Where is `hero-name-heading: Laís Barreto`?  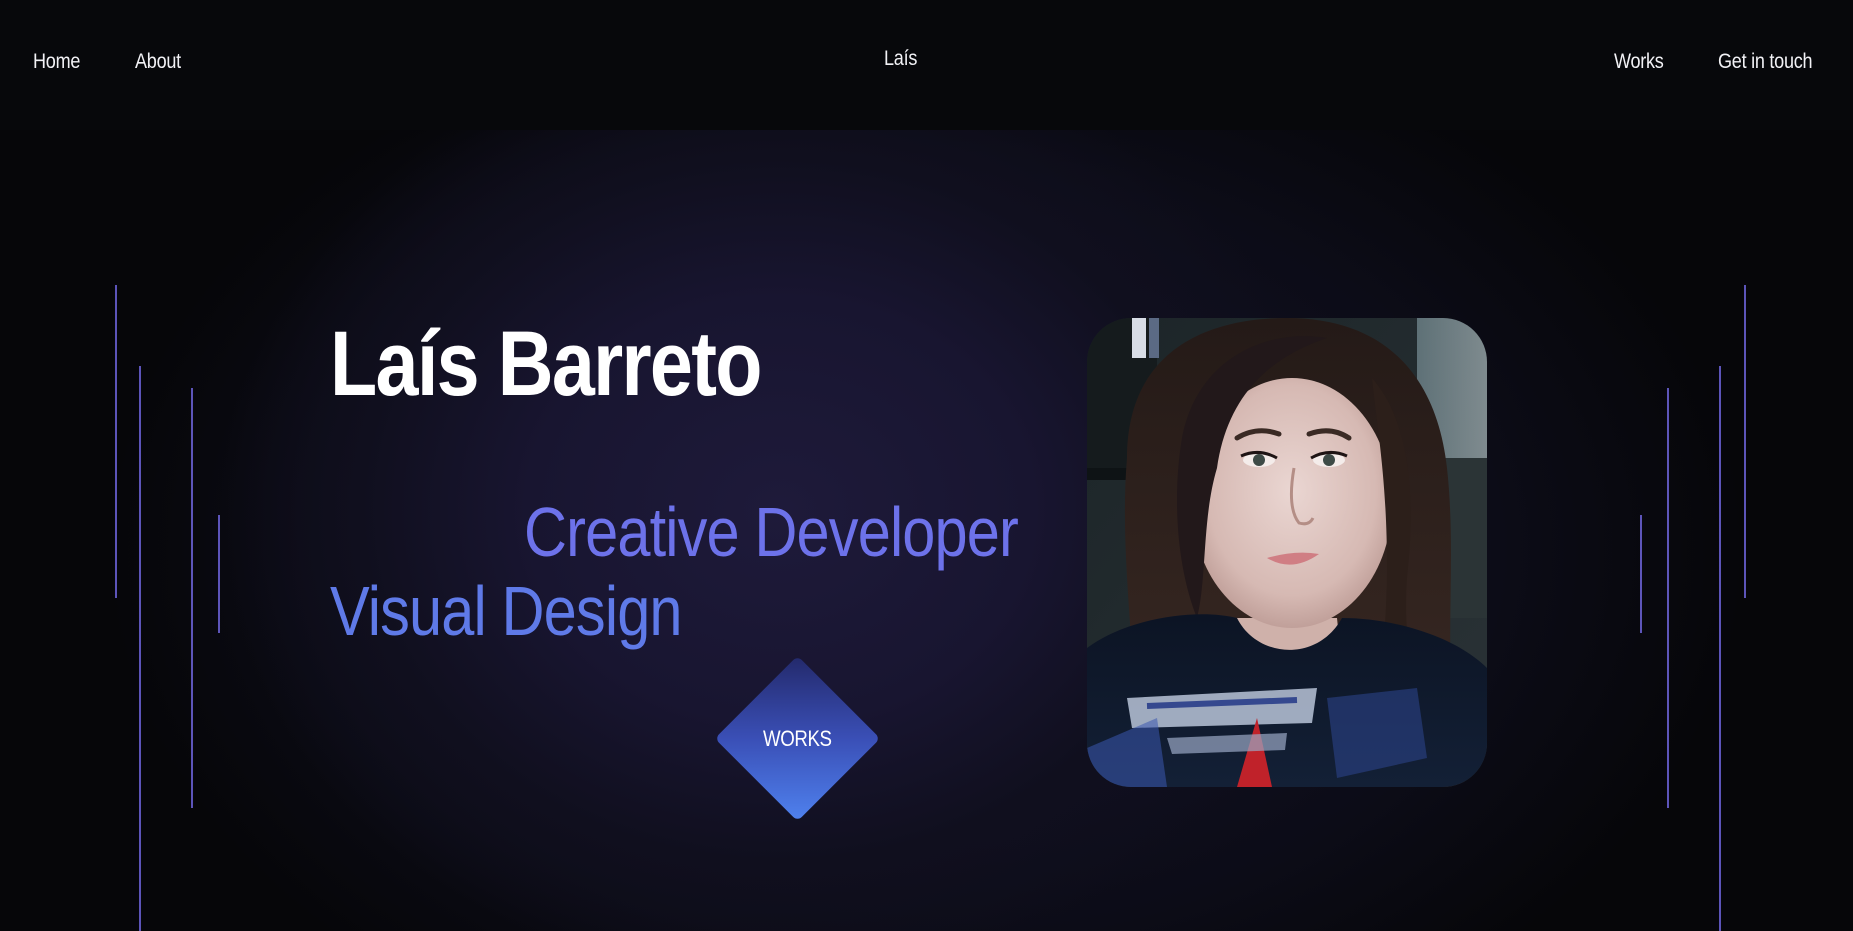 hero-name-heading: Laís Barreto is located at coordinates (546, 364).